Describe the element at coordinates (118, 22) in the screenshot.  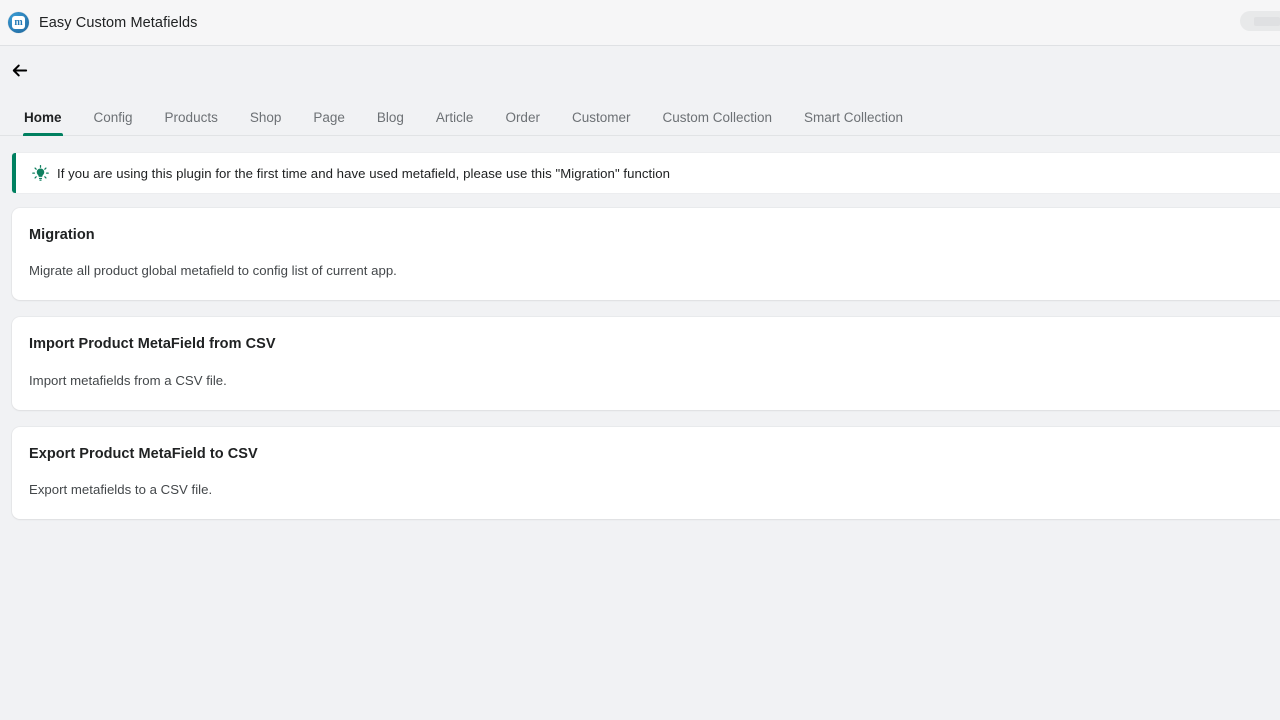
I see `app-title: Easy Custom Metafields` at that location.